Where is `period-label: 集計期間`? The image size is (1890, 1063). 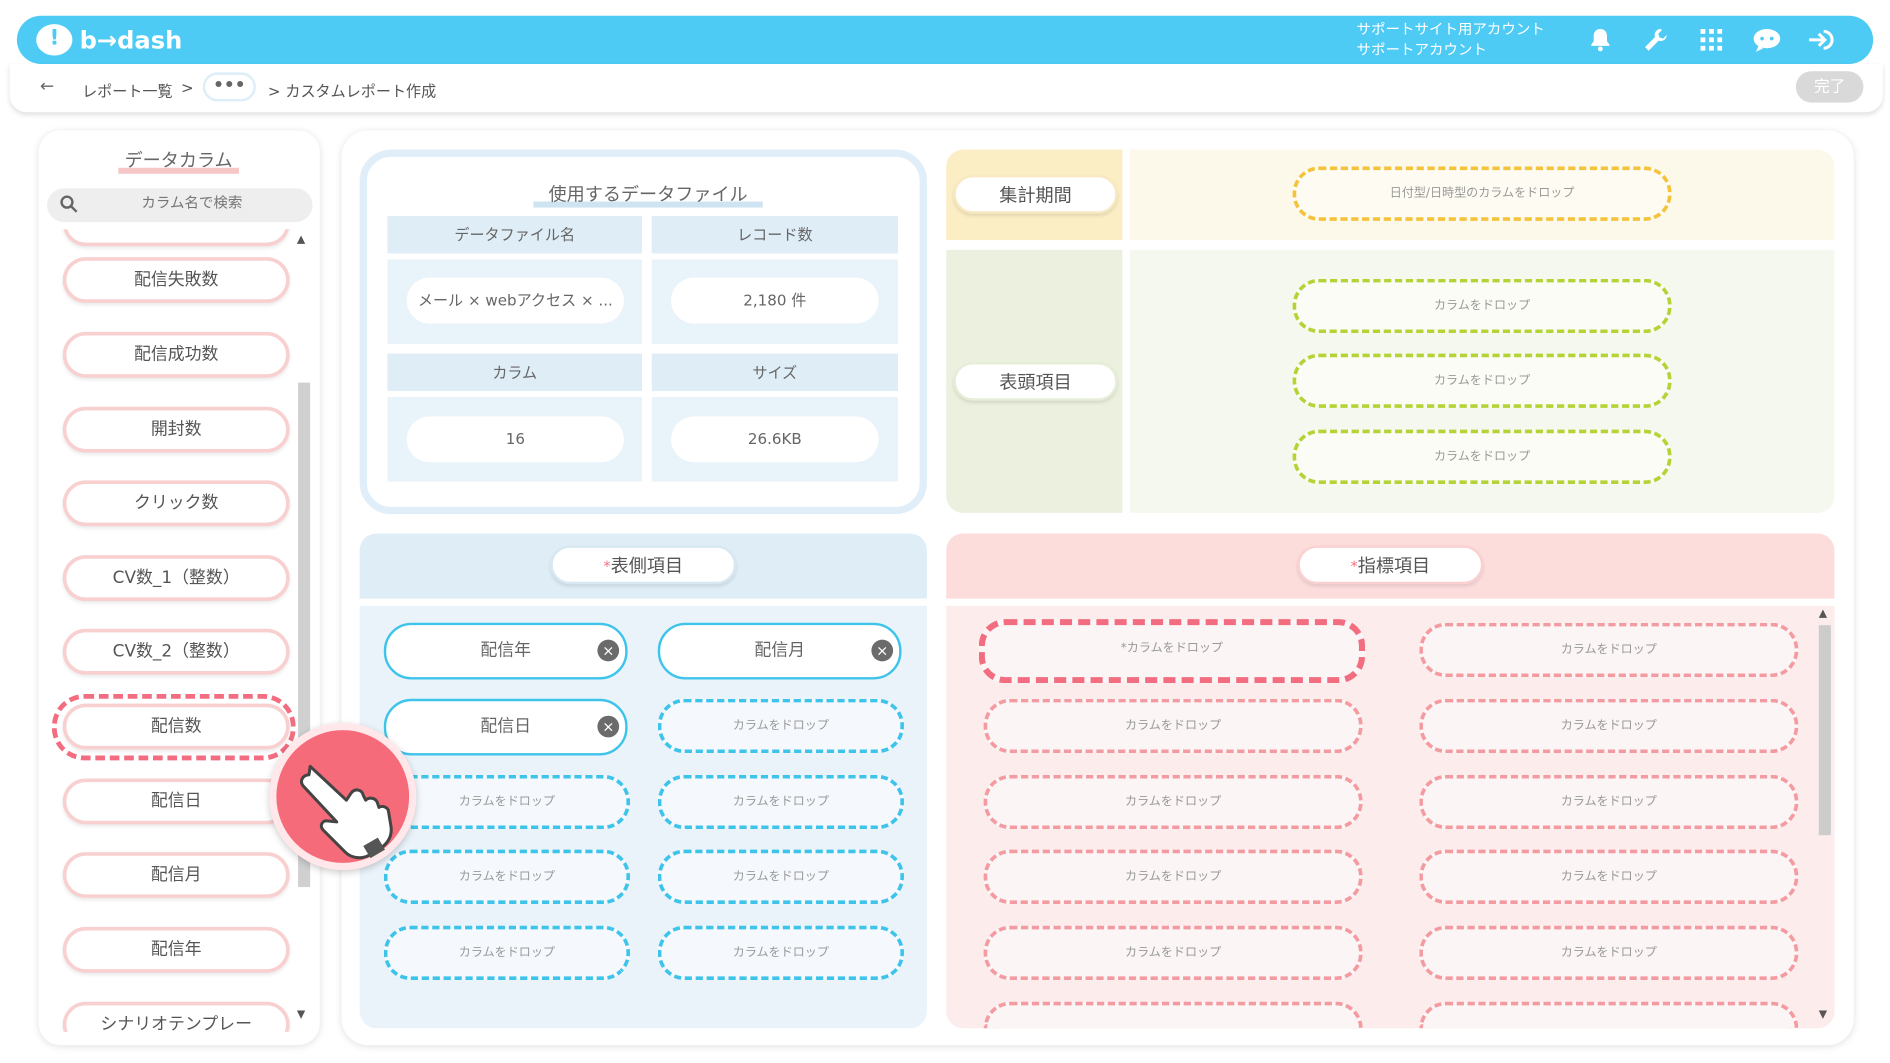
period-label: 集計期間 is located at coordinates (1035, 194).